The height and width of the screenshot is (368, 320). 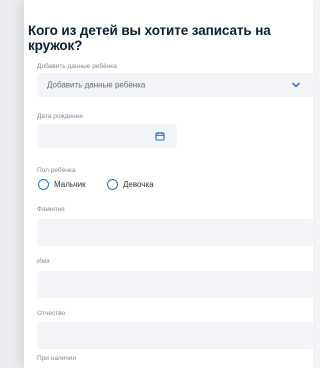 What do you see at coordinates (175, 232) in the screenshot?
I see `last-name-input` at bounding box center [175, 232].